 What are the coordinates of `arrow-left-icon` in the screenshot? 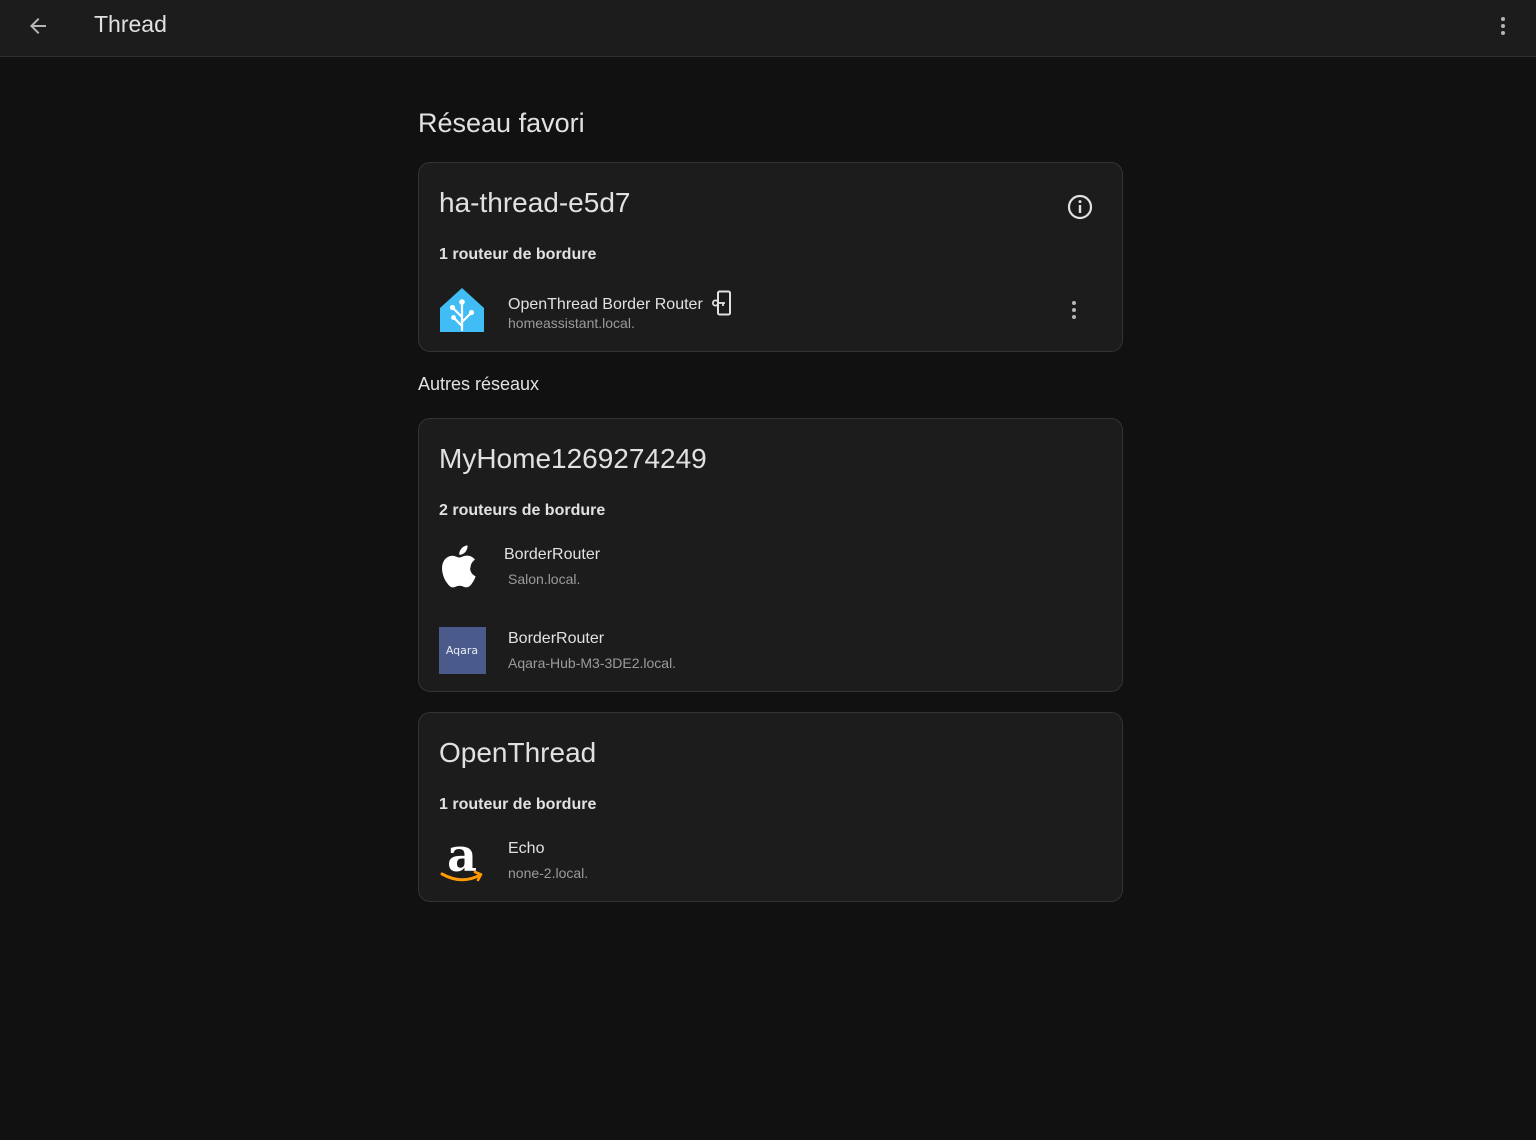 It's located at (38, 26).